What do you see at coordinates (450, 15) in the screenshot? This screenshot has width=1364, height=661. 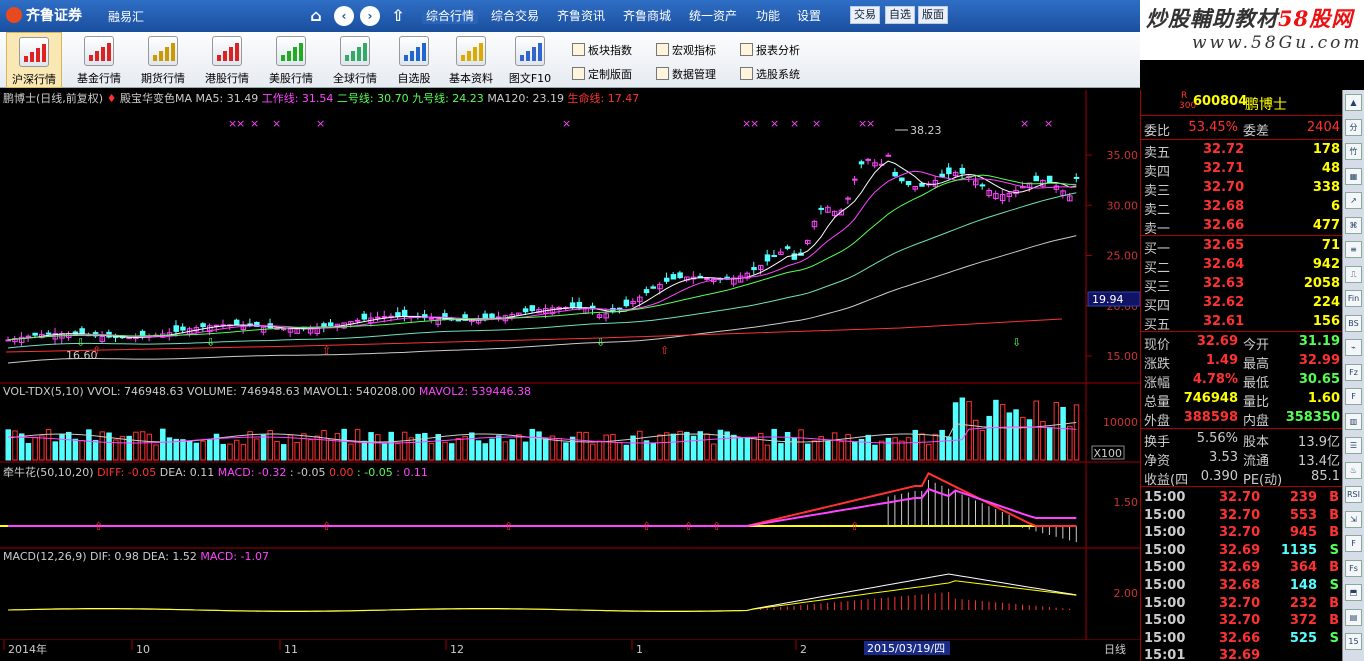 I see `menu-zonghe-hangqing: 综合行情` at bounding box center [450, 15].